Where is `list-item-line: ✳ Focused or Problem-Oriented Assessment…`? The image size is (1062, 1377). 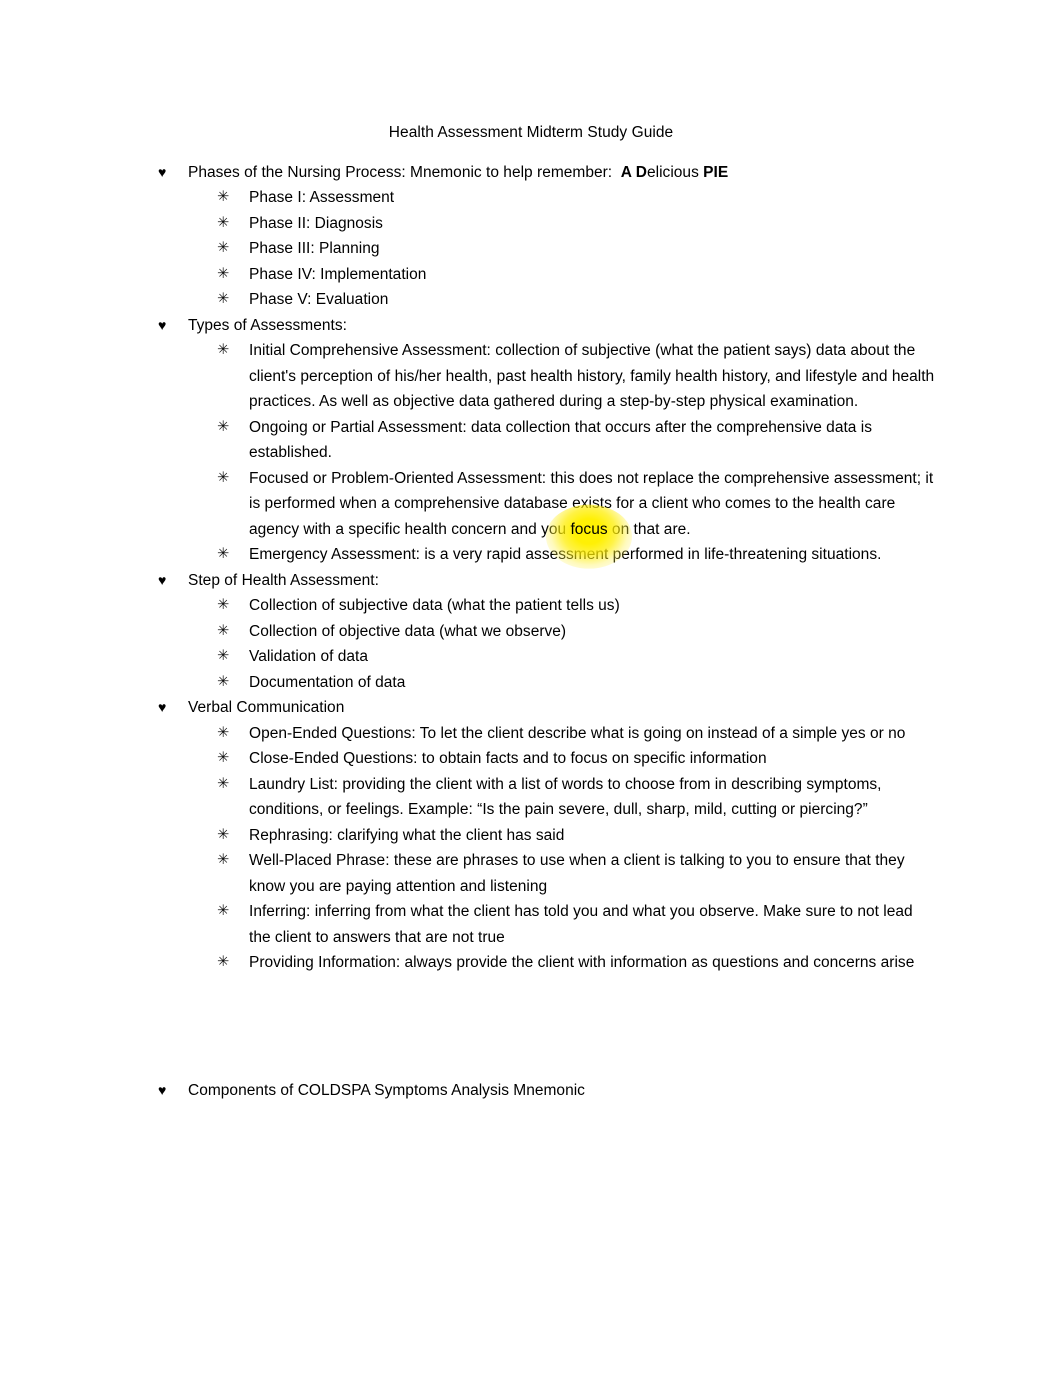
list-item-line: ✳ Focused or Problem-Oriented Assessment… is located at coordinates (531, 504).